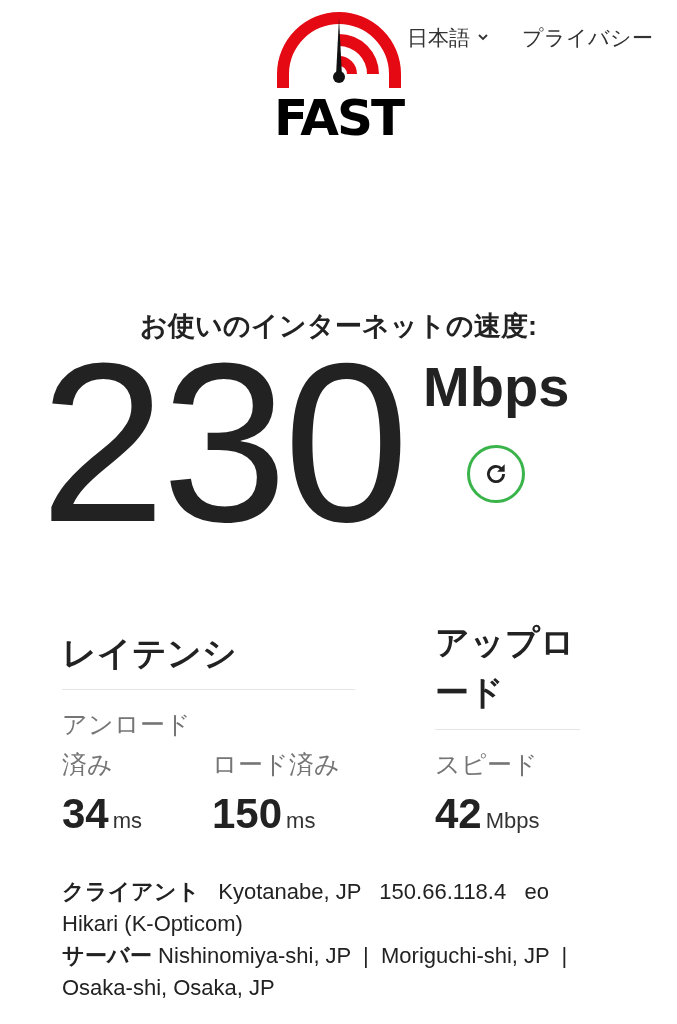  I want to click on metric-label: ロード済み, so click(276, 764).